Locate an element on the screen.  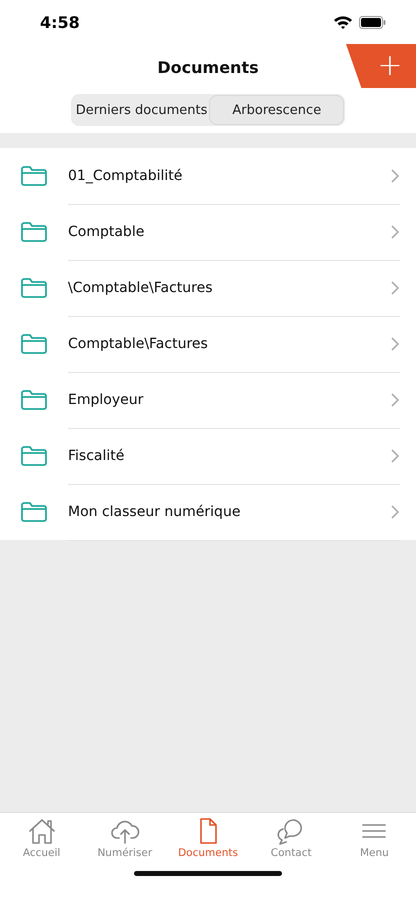
folder-name: Fiscalité is located at coordinates (229, 456).